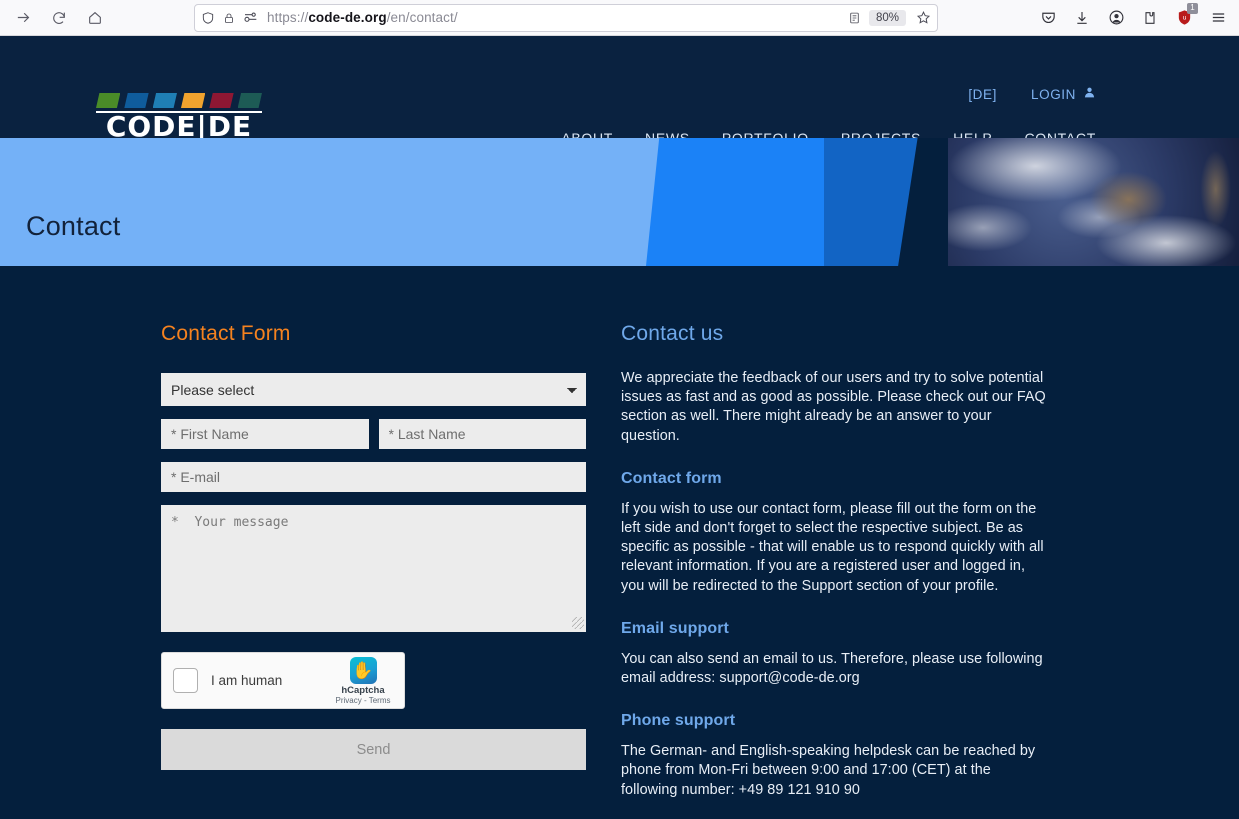  What do you see at coordinates (350, 202) in the screenshot?
I see `hero-stripe-light` at bounding box center [350, 202].